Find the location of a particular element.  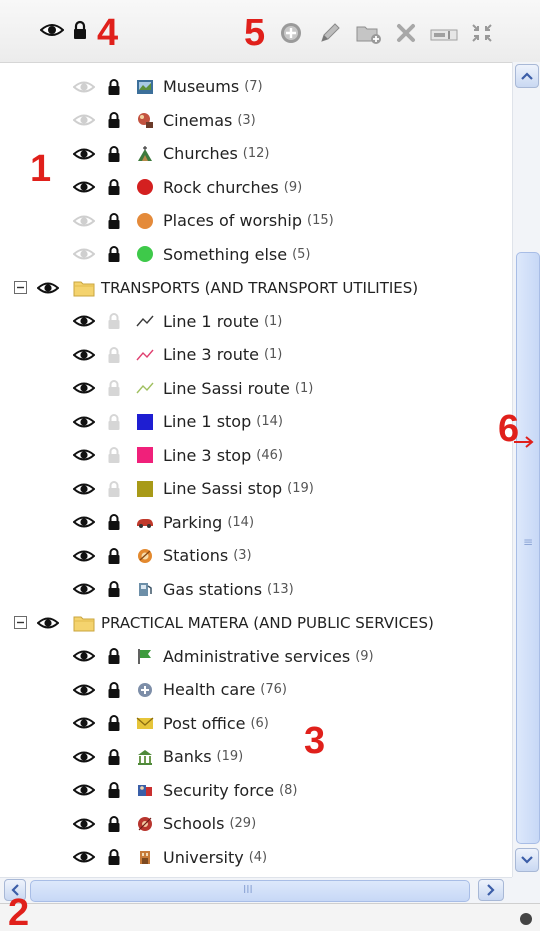

group-label: PRACTICAL MATERA (AND PUBLIC SERVICES) is located at coordinates (267, 622).